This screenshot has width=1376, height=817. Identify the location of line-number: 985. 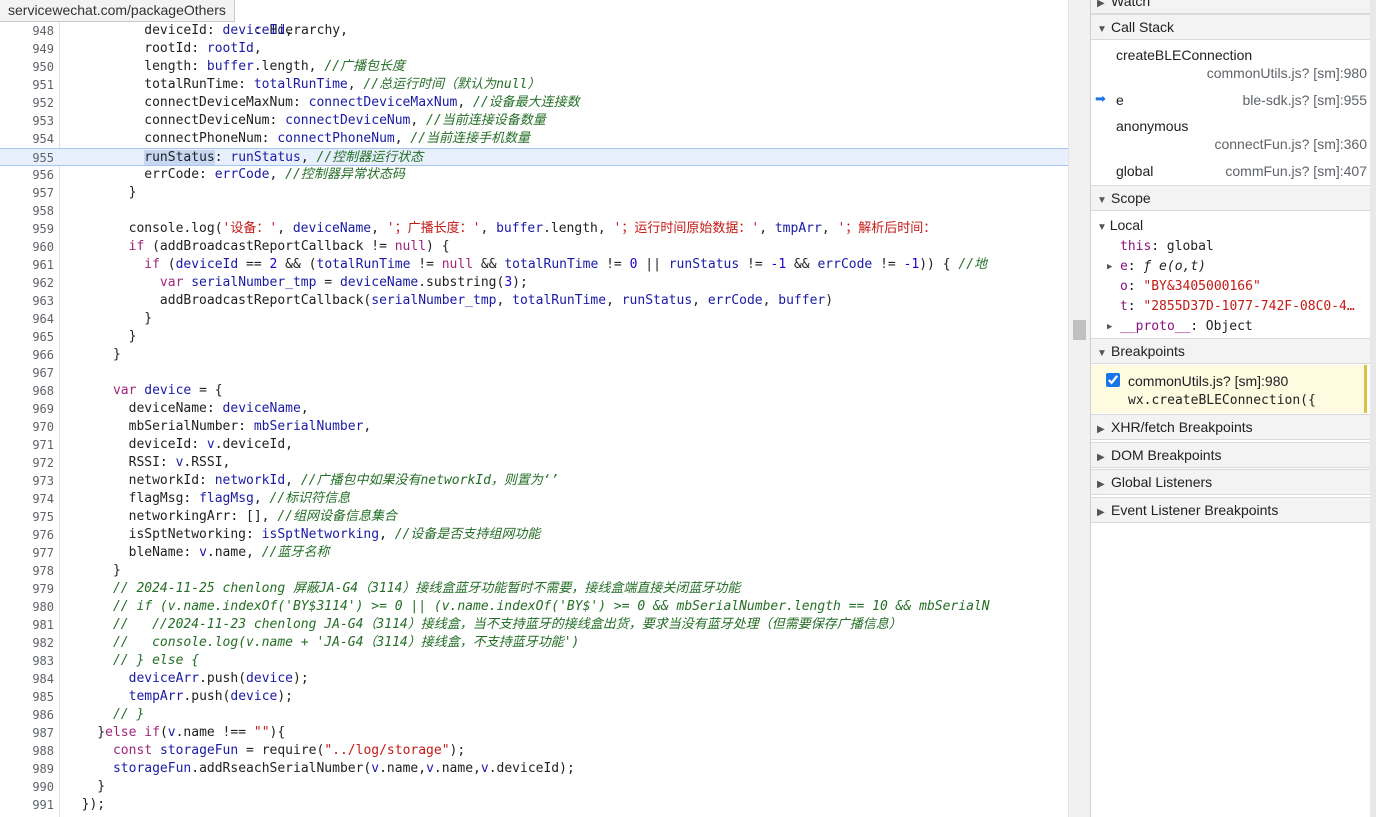
(27, 697).